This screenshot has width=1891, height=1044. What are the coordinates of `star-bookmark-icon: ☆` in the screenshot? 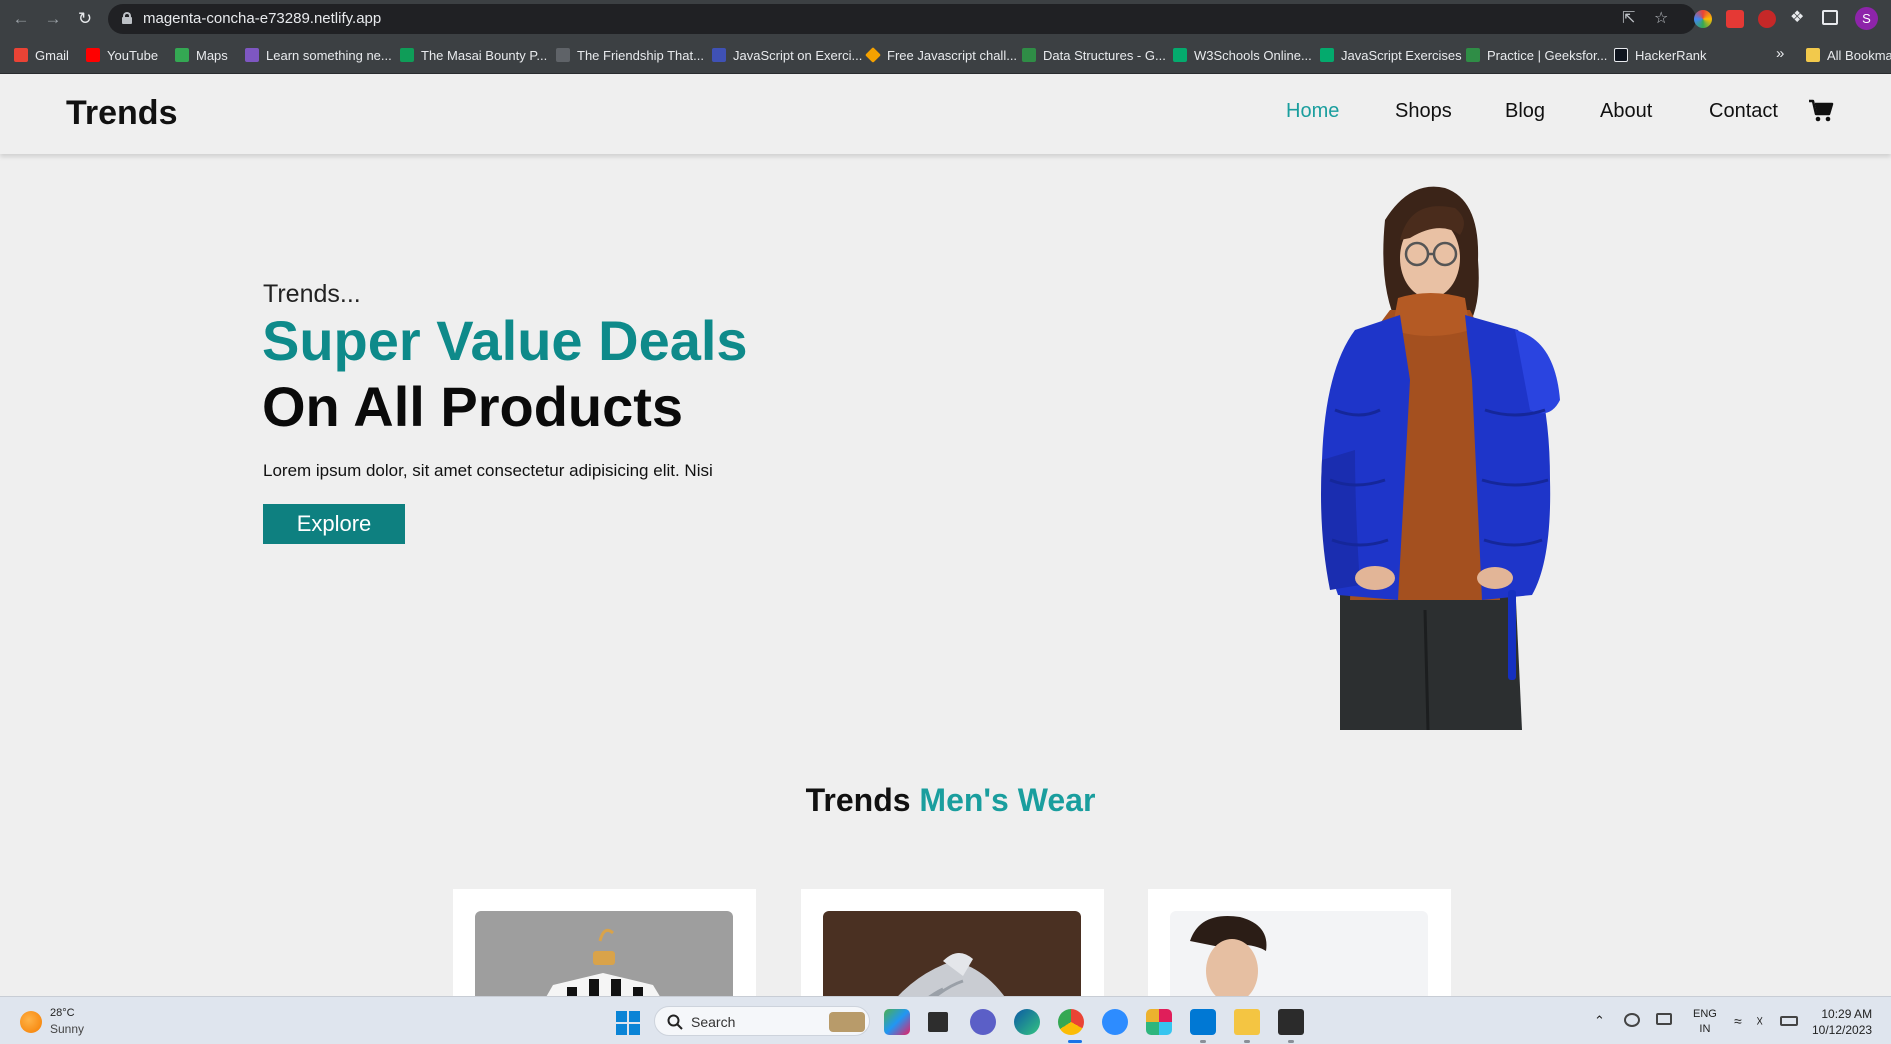 It's located at (1661, 19).